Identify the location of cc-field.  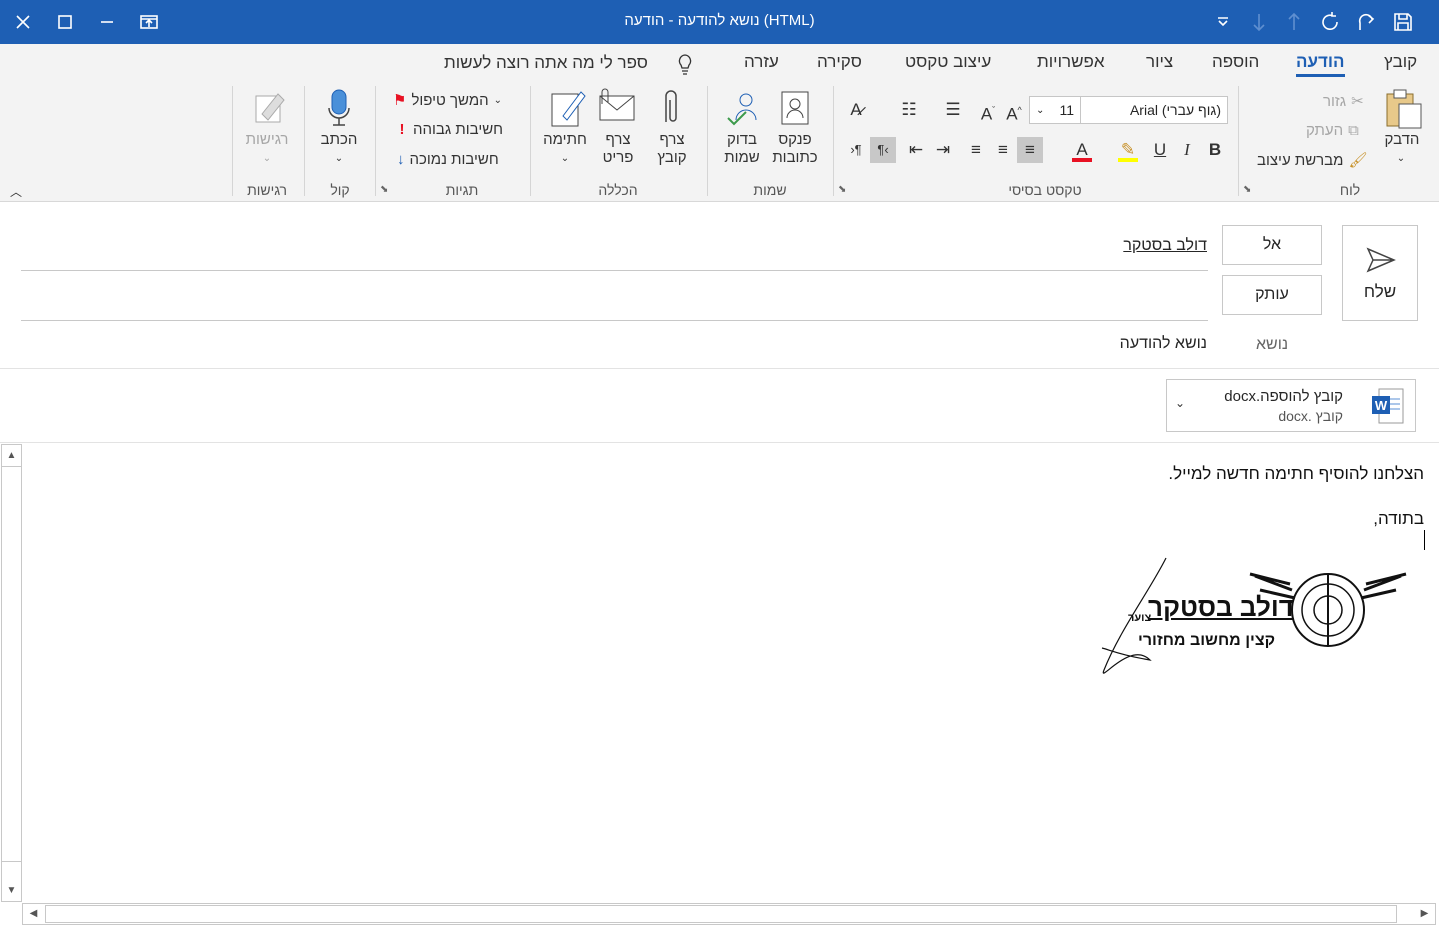
(614, 297).